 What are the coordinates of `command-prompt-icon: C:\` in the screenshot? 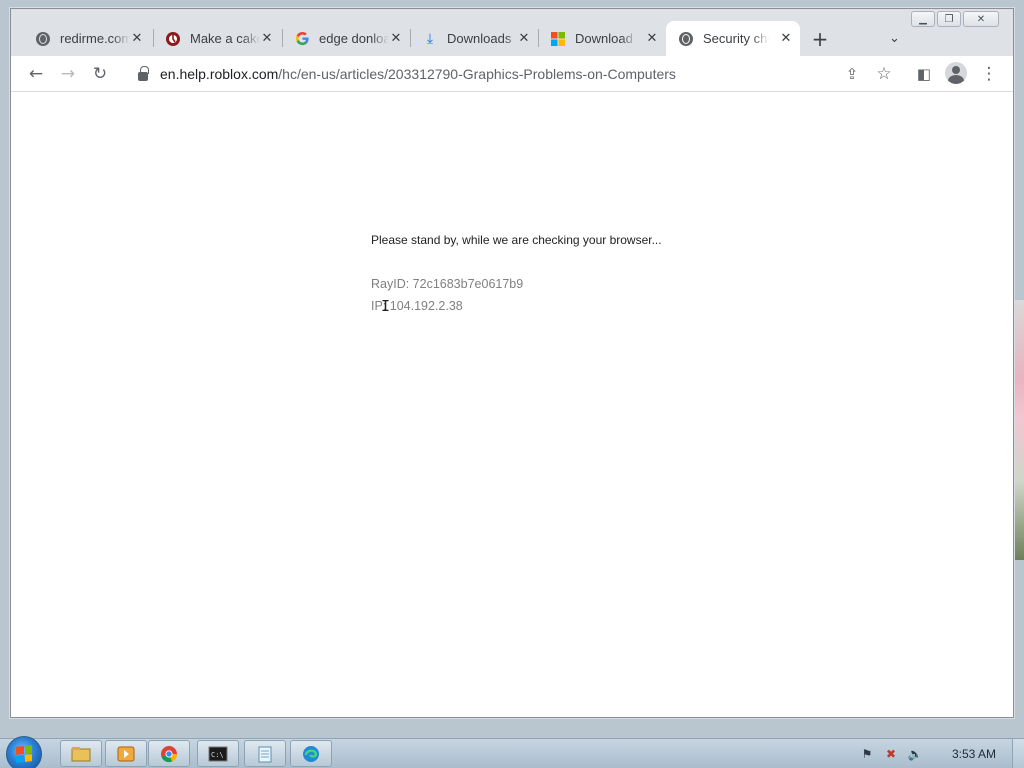 It's located at (218, 753).